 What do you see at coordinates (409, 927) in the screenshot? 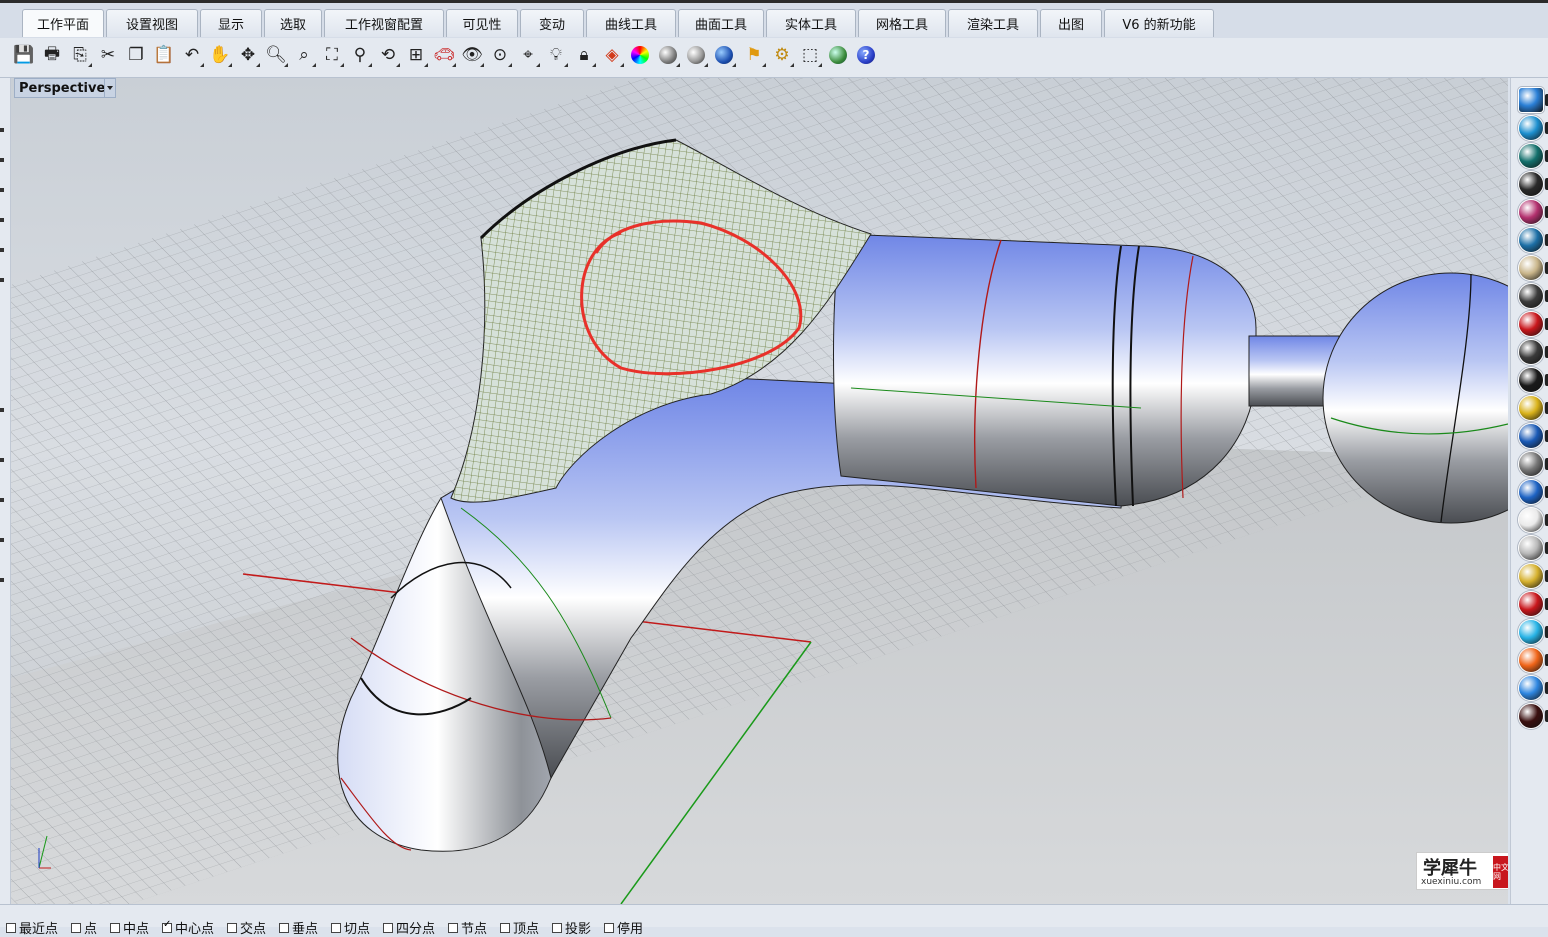
I see `osnap-checkbox: 四分点` at bounding box center [409, 927].